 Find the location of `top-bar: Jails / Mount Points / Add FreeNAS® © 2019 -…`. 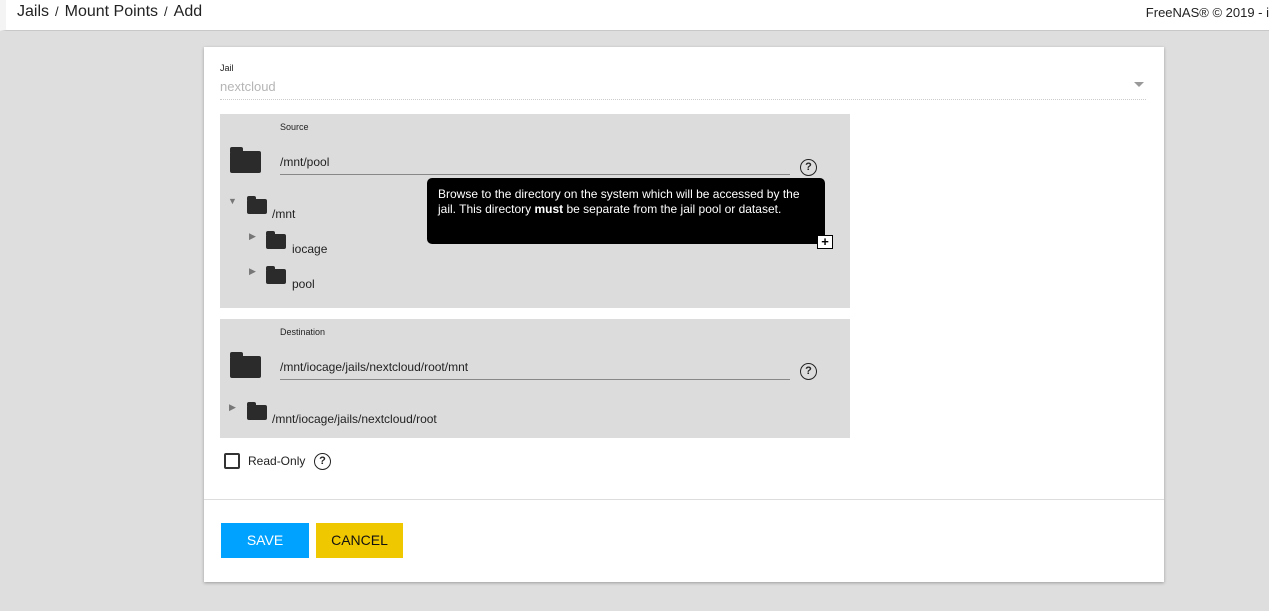

top-bar: Jails / Mount Points / Add FreeNAS® © 2019 -… is located at coordinates (634, 15).